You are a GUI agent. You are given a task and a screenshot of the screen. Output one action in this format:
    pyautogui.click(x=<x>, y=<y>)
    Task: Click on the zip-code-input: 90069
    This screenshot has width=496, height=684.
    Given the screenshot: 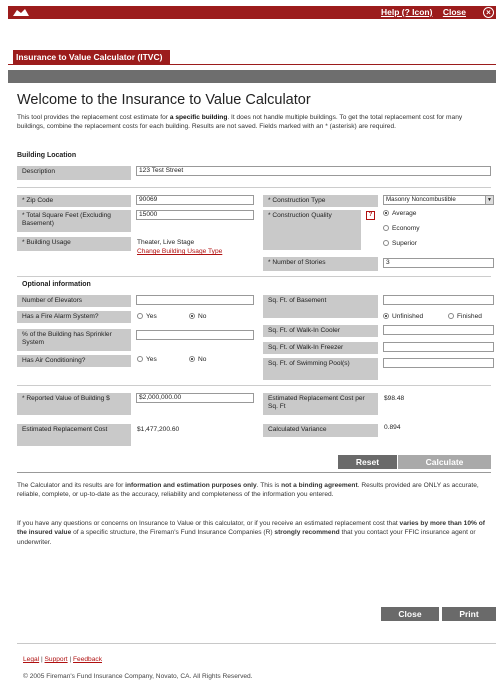 What is the action you would take?
    pyautogui.click(x=195, y=200)
    